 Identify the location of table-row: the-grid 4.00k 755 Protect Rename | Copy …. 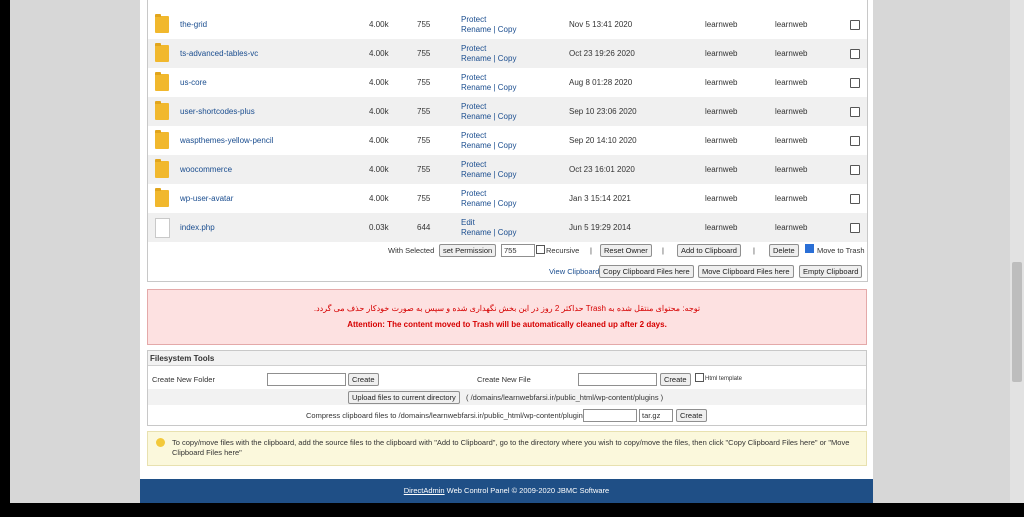
(507, 24).